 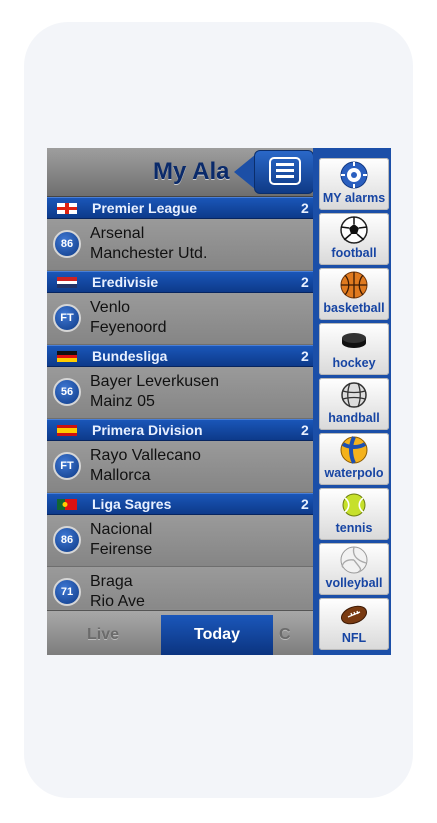 I want to click on handball-icon, so click(x=354, y=395).